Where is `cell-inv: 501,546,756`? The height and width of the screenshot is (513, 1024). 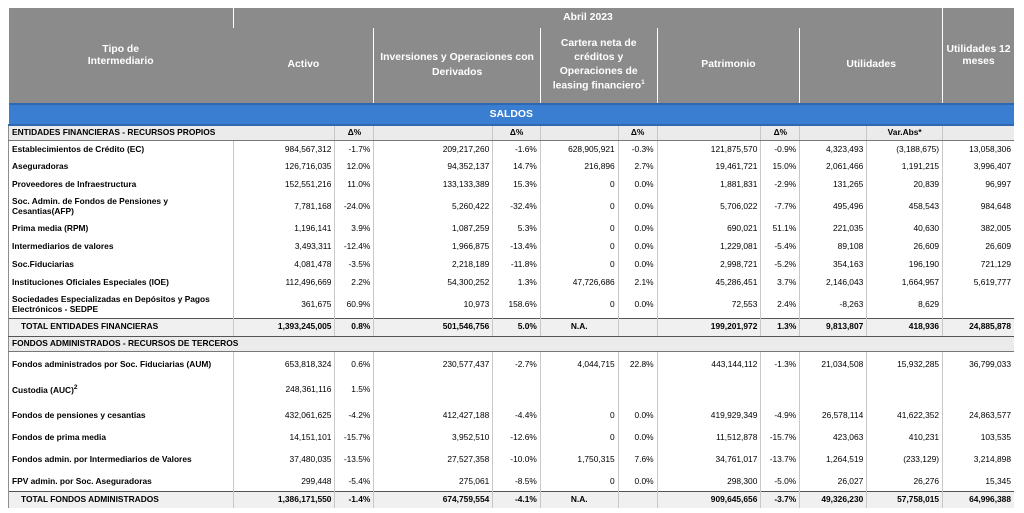
cell-inv: 501,546,756 is located at coordinates (433, 327).